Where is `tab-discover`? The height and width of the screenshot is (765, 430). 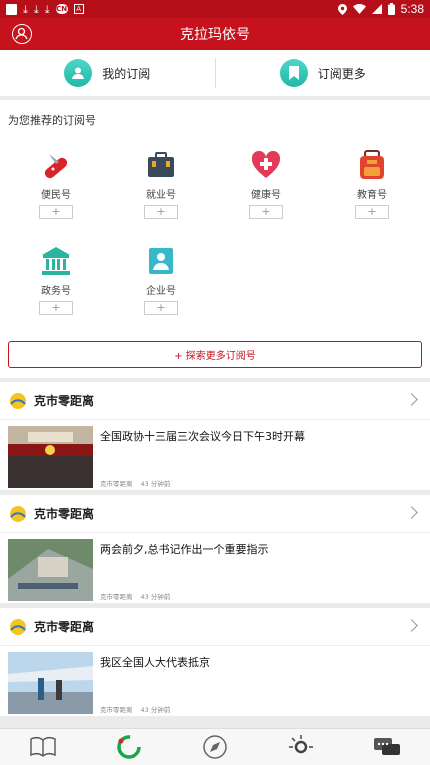
tab-discover is located at coordinates (215, 747).